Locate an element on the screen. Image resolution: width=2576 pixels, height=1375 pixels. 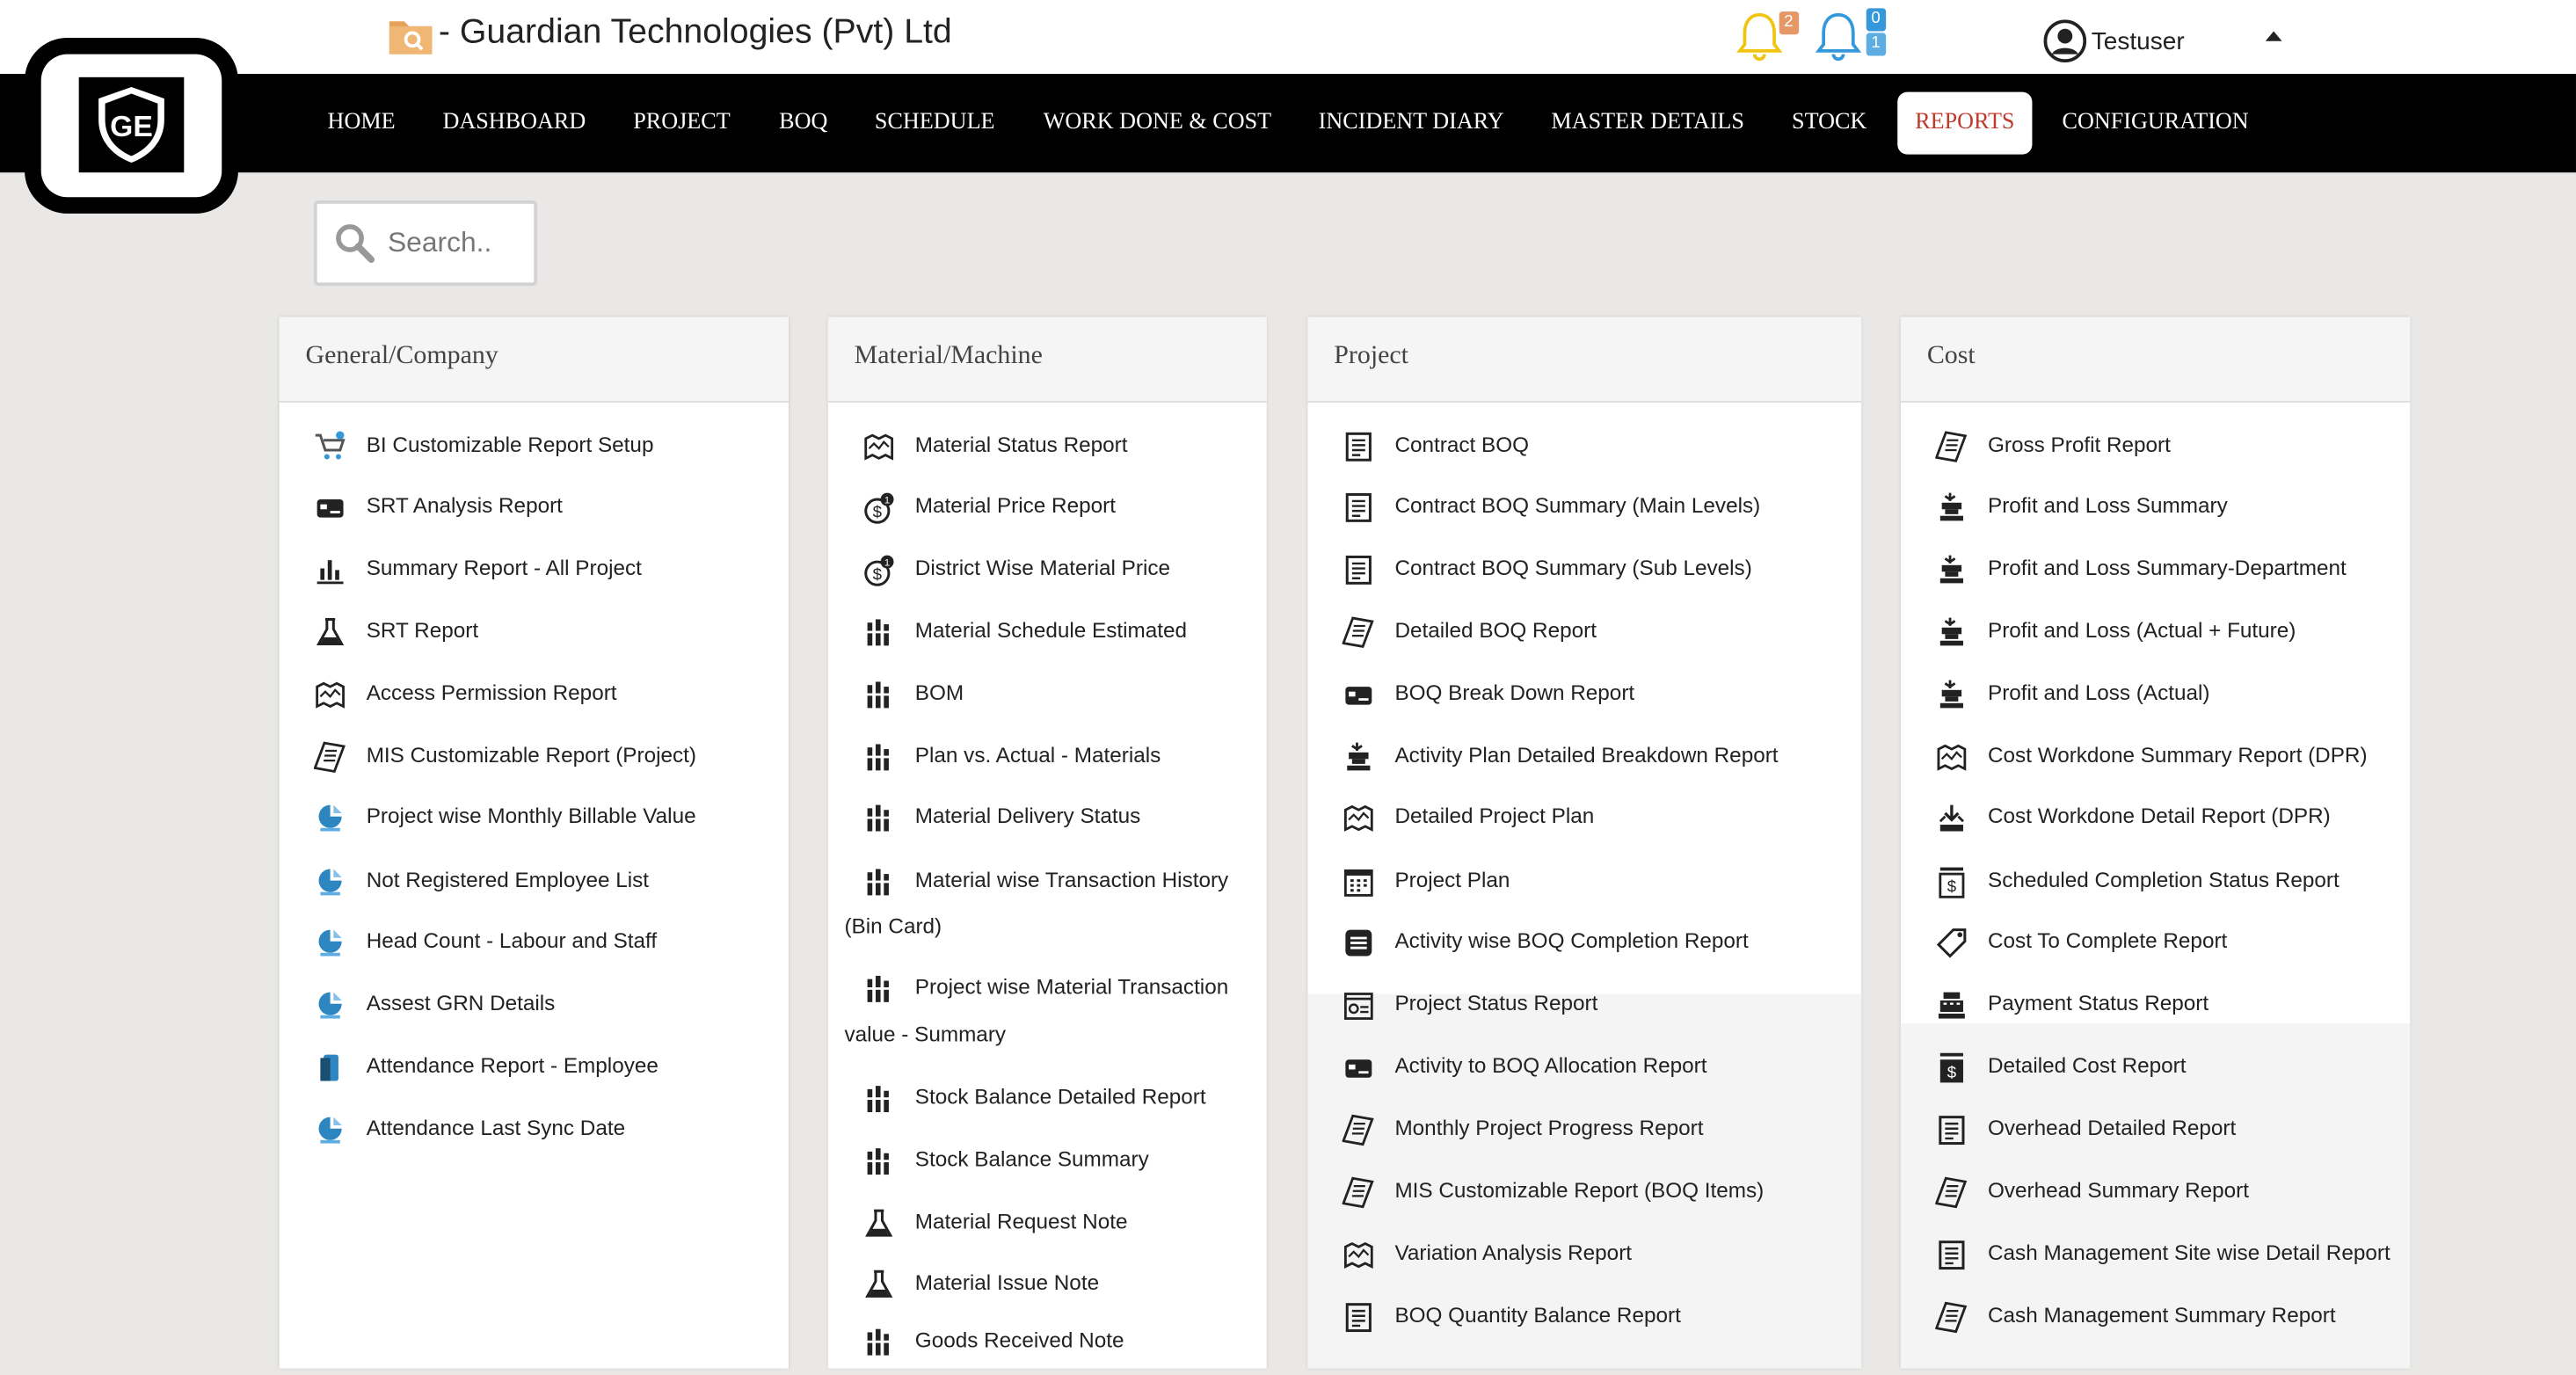
user-avatar-icon is located at coordinates (2065, 41).